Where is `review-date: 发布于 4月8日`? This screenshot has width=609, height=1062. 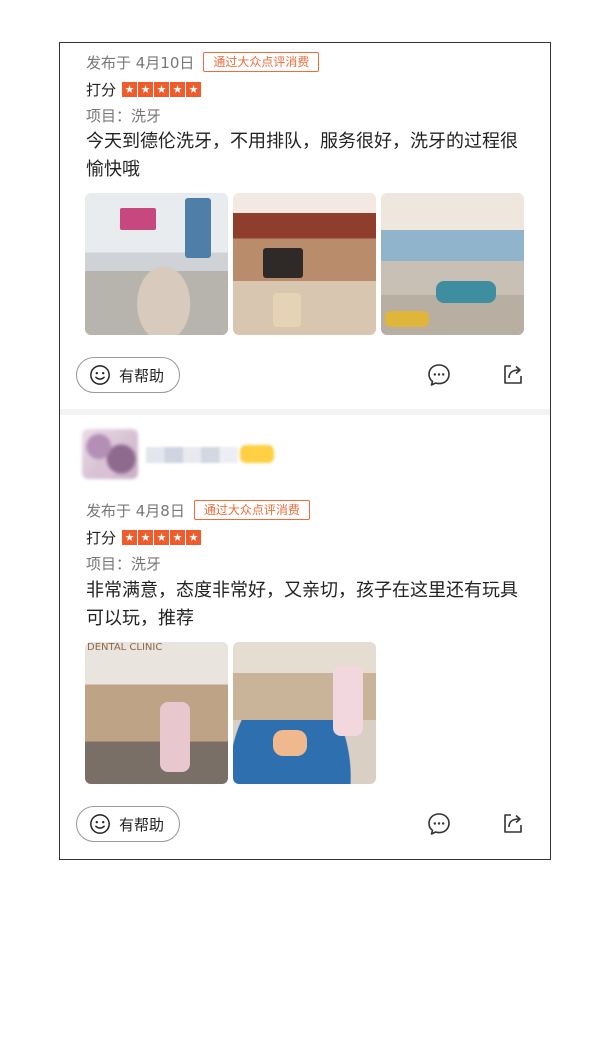
review-date: 发布于 4月8日 is located at coordinates (135, 510).